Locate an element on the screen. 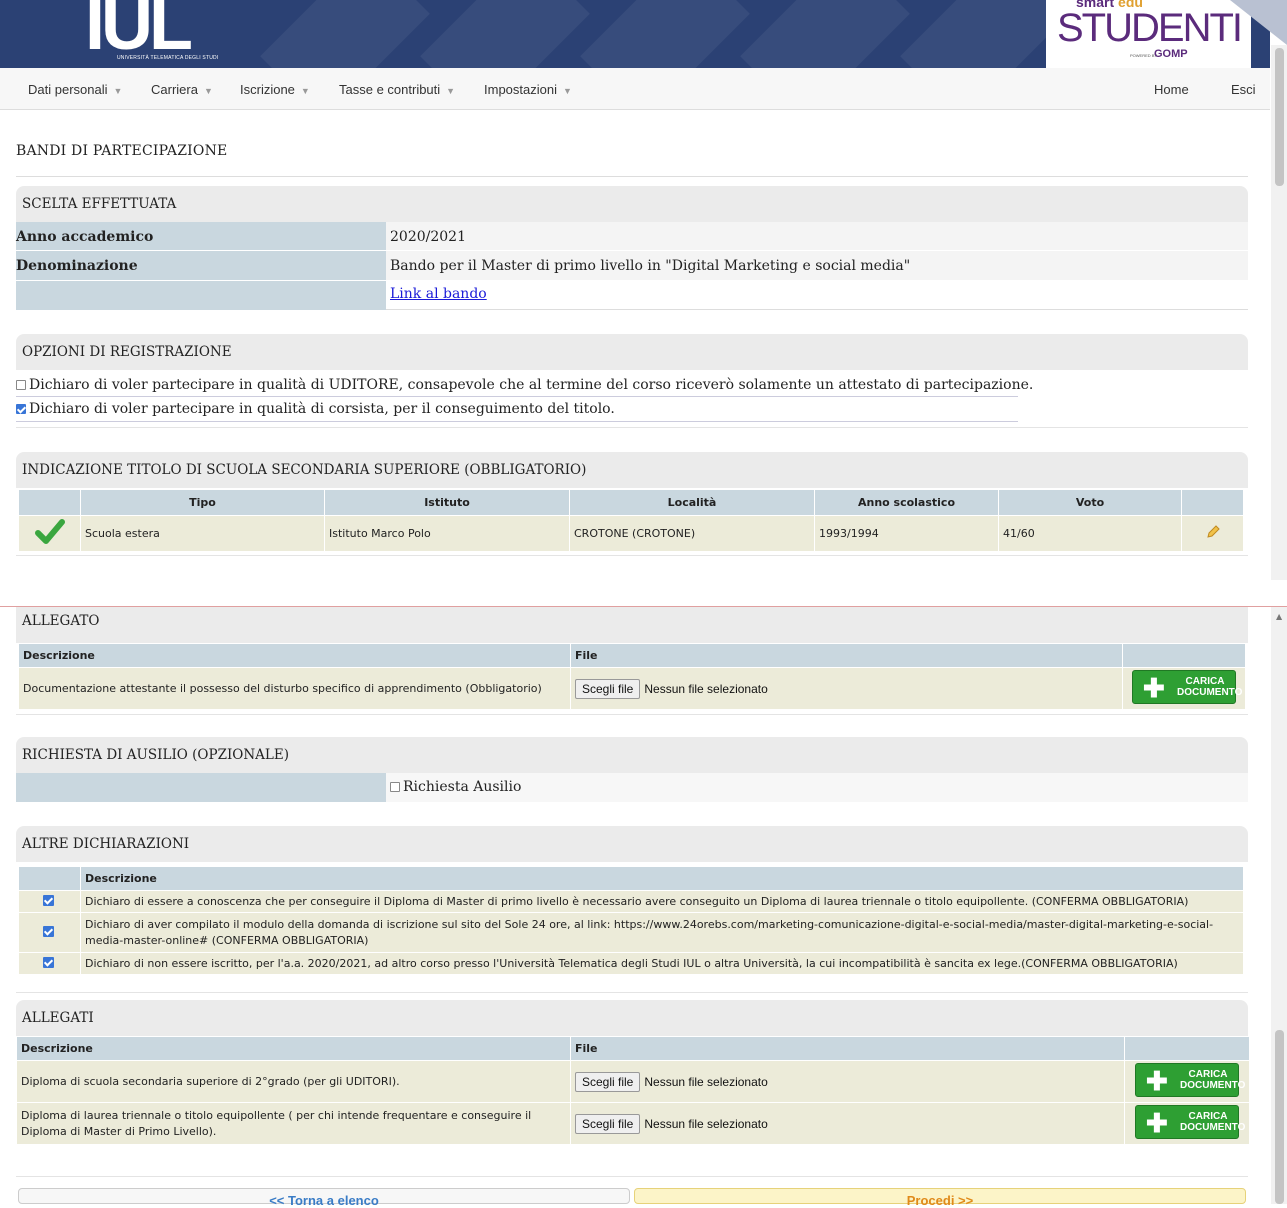  nav-carriera: Carriera ▼ is located at coordinates (182, 89).